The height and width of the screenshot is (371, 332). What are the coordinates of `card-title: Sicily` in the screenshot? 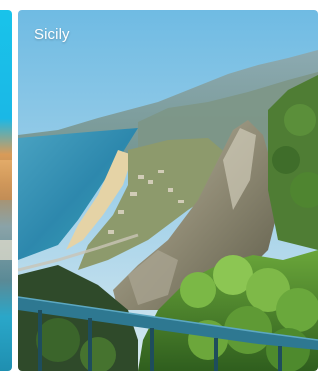 It's located at (52, 34).